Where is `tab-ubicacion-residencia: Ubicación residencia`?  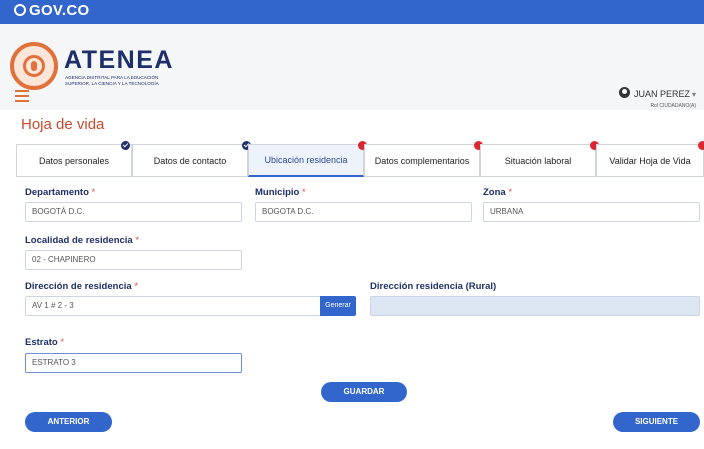 tab-ubicacion-residencia: Ubicación residencia is located at coordinates (307, 159).